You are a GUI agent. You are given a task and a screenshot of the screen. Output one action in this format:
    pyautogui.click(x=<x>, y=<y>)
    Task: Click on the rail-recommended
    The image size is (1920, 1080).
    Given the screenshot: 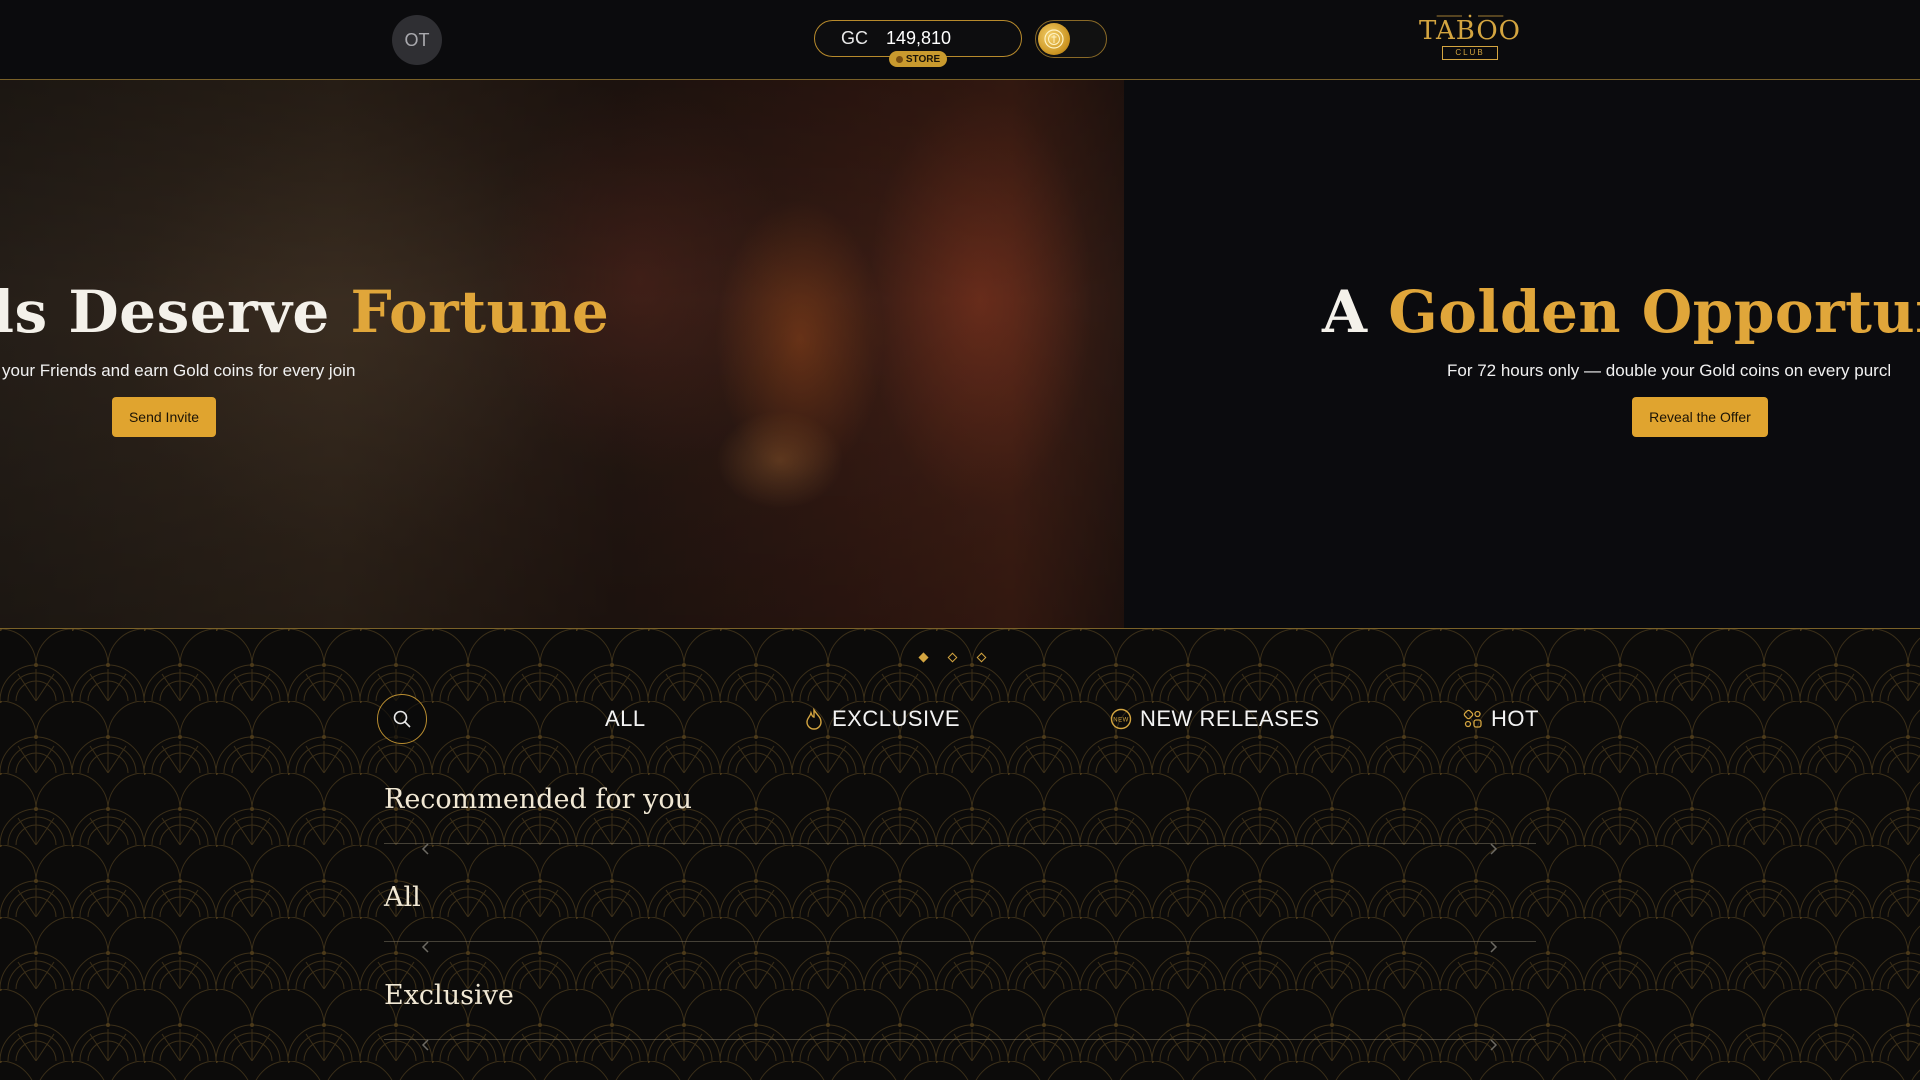 What is the action you would take?
    pyautogui.click(x=960, y=843)
    